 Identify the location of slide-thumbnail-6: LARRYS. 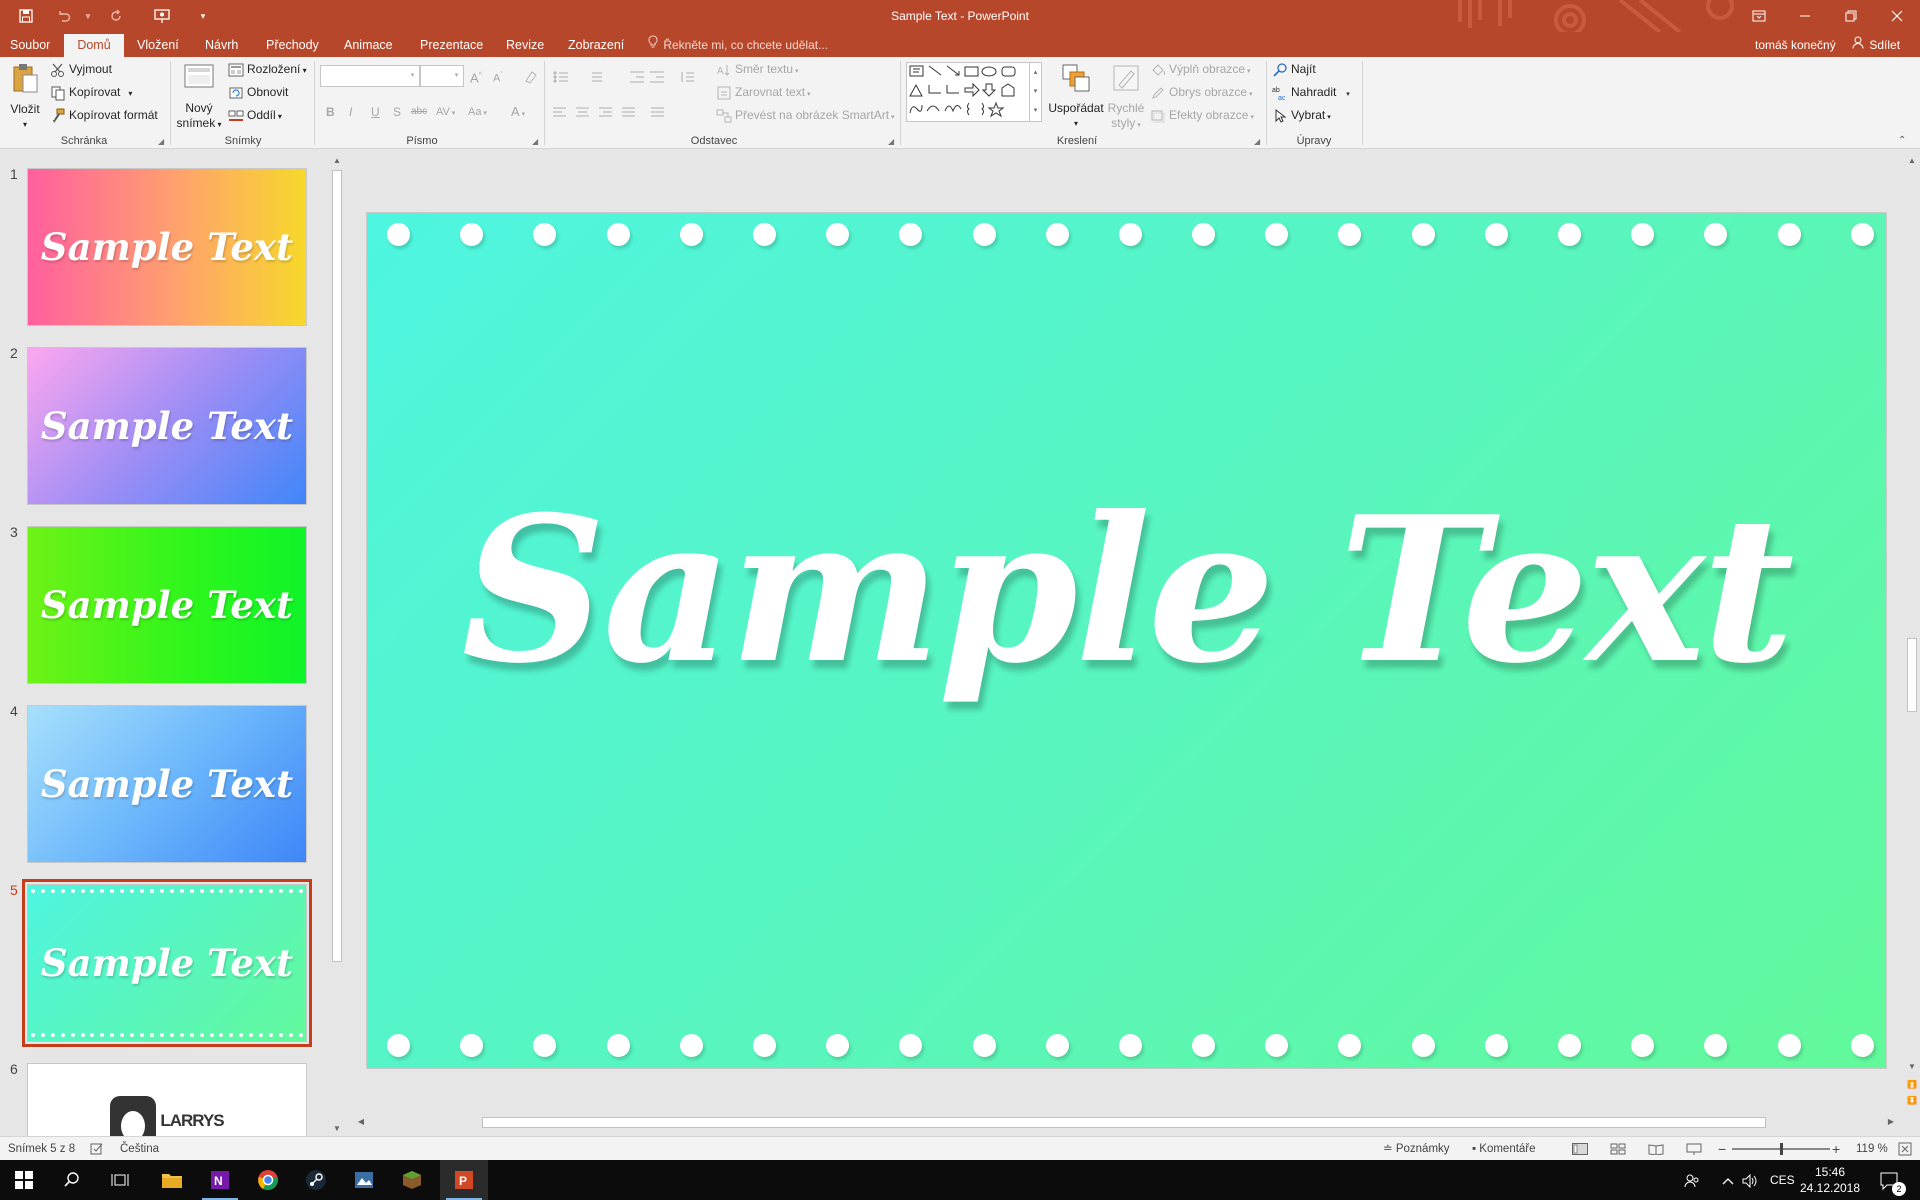
(167, 1101).